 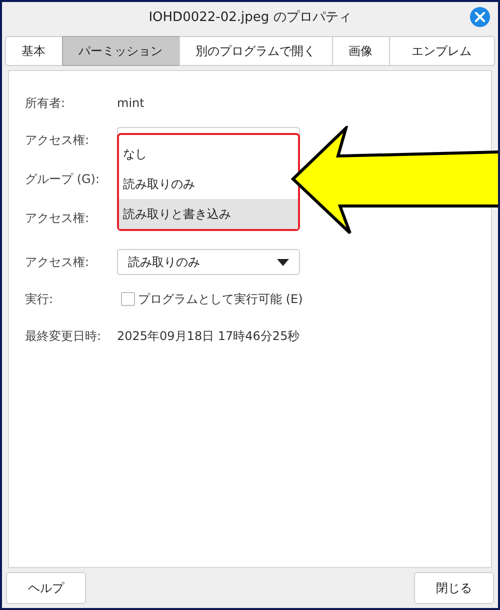 What do you see at coordinates (39, 299) in the screenshot?
I see `field-label: 実行:` at bounding box center [39, 299].